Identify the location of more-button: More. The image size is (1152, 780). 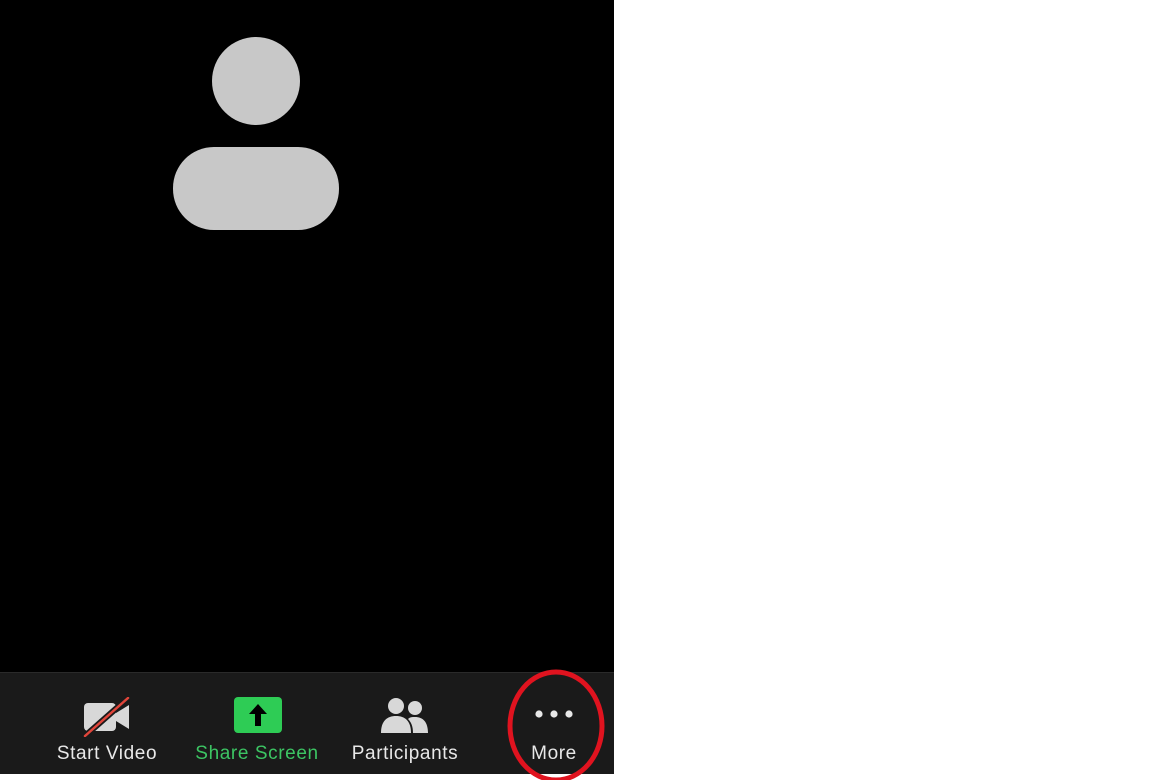
(554, 724).